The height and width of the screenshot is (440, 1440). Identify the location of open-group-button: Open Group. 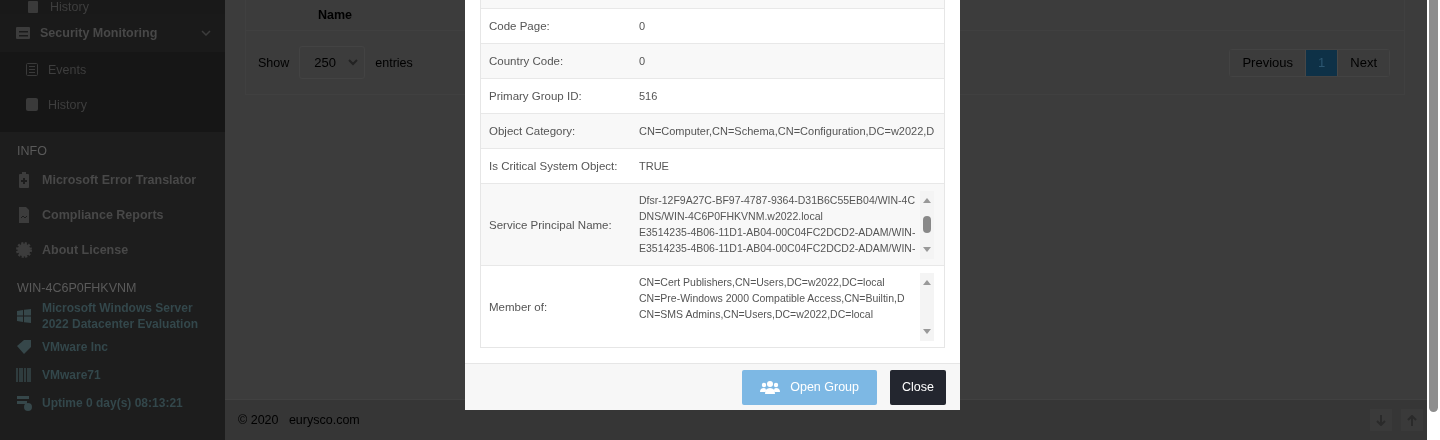
(810, 387).